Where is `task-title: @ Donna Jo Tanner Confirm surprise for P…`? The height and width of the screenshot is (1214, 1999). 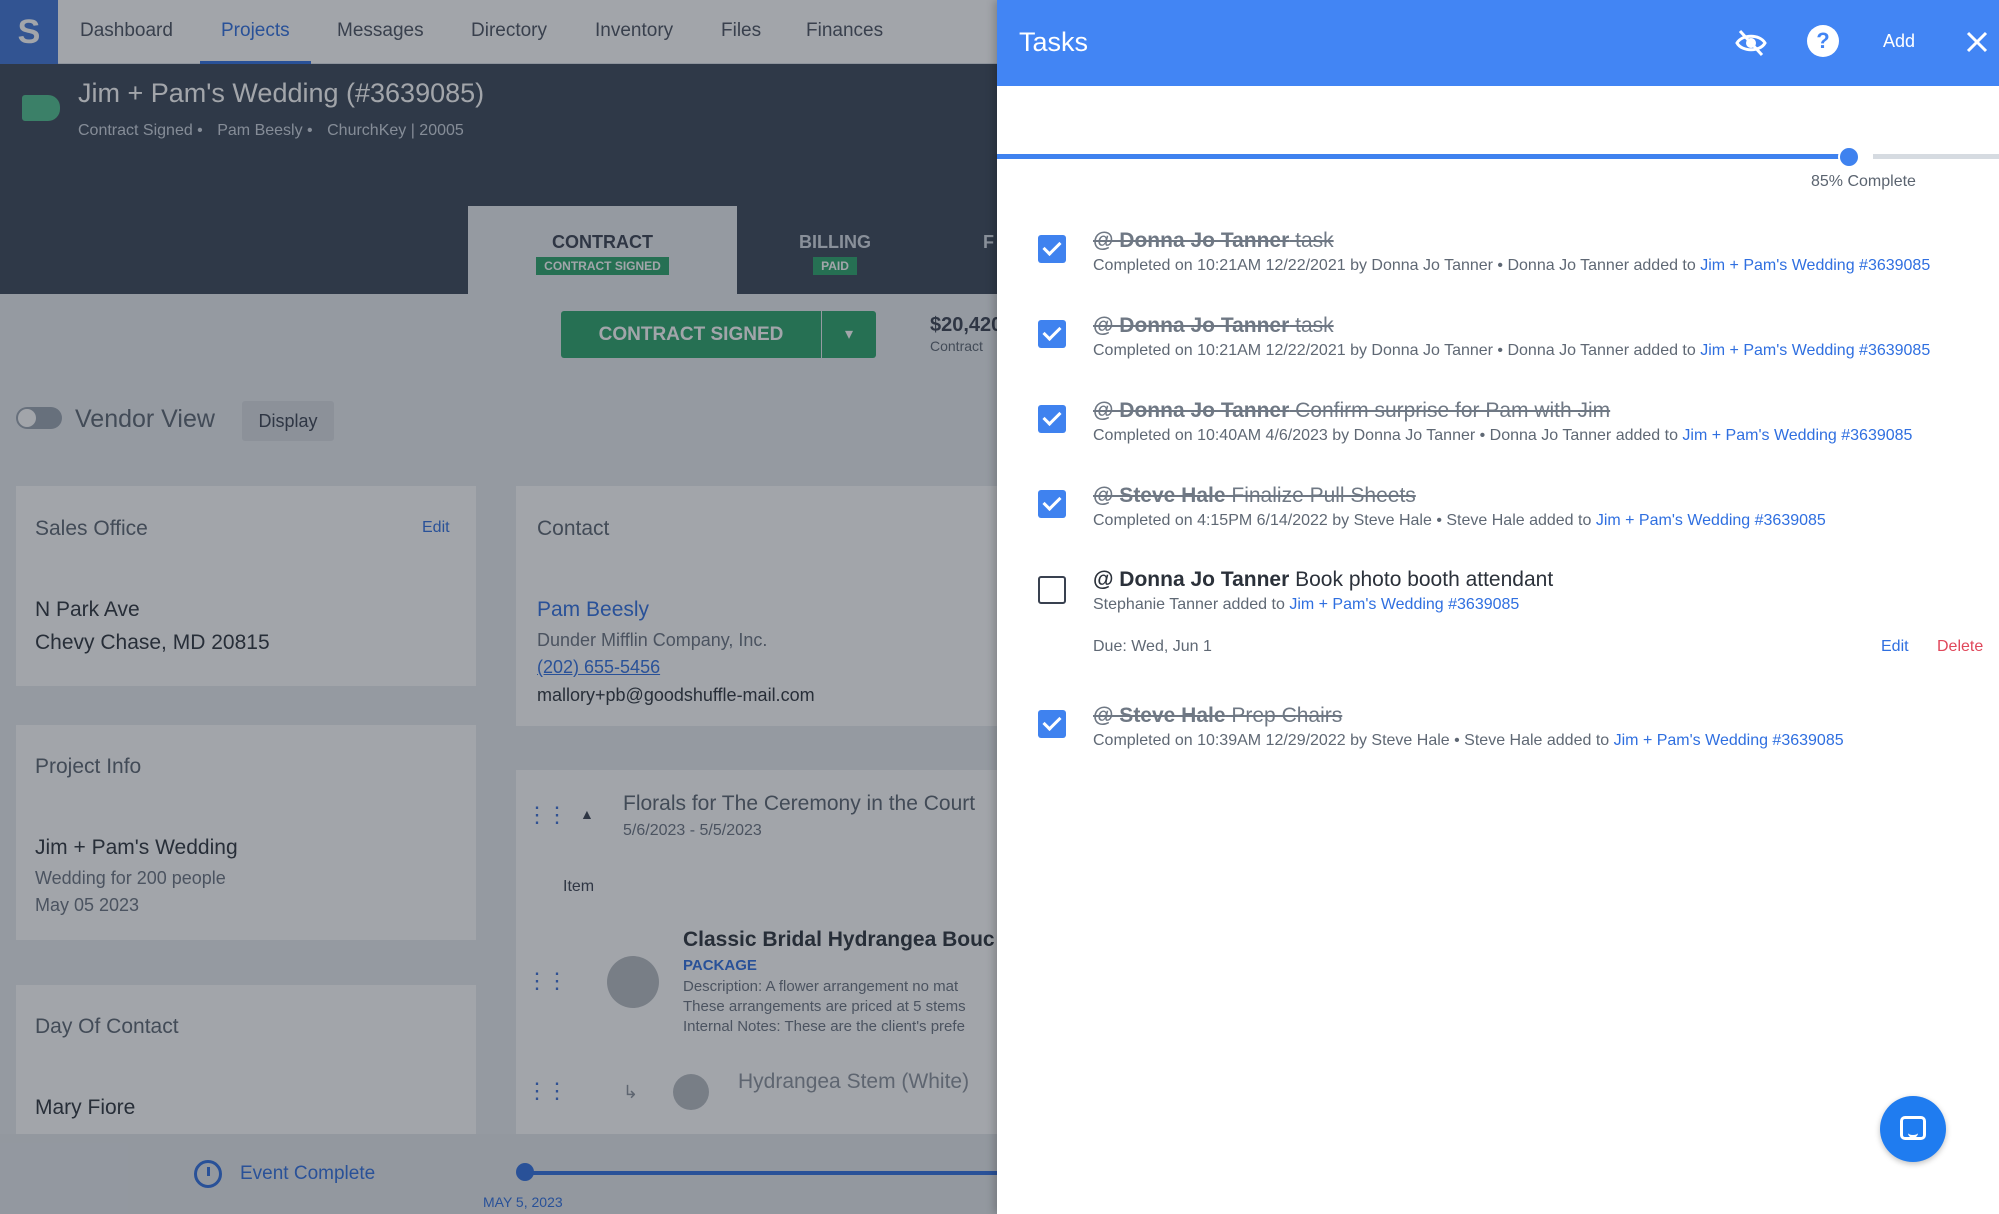 task-title: @ Donna Jo Tanner Confirm surprise for P… is located at coordinates (1351, 411).